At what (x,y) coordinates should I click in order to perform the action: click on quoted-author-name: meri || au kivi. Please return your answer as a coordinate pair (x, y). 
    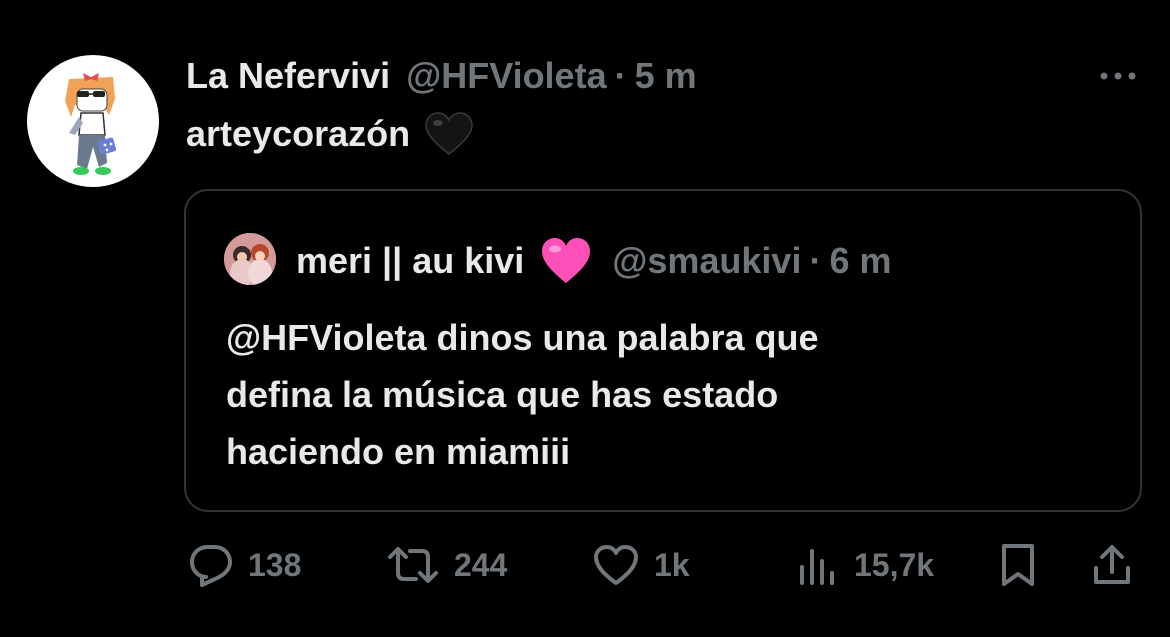
    Looking at the image, I should click on (410, 261).